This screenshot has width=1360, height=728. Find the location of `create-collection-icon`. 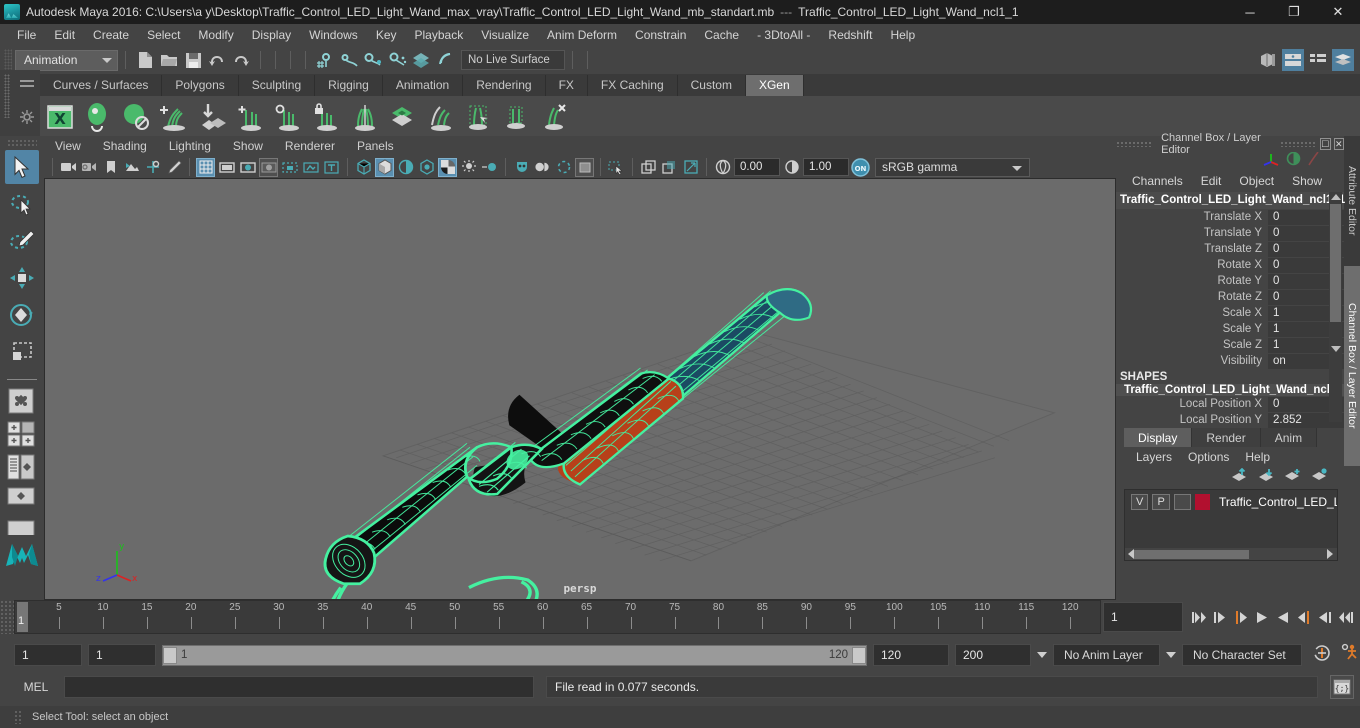

create-collection-icon is located at coordinates (137, 118).